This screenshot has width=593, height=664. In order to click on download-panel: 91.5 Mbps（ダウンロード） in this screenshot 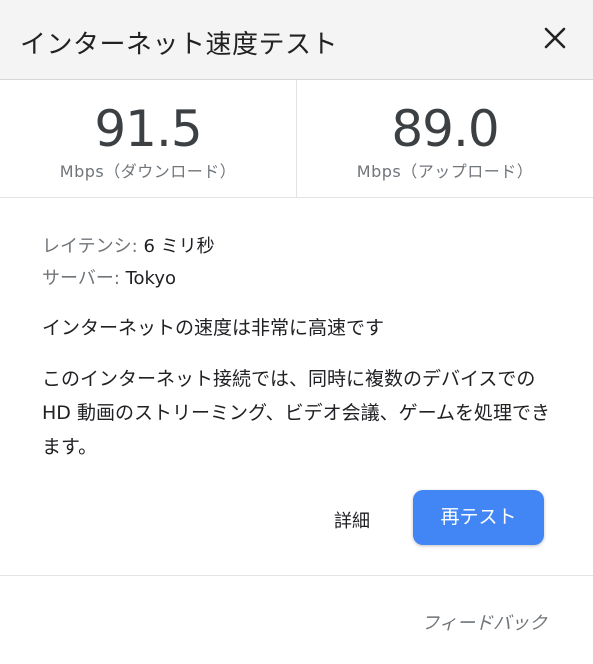, I will do `click(148, 138)`.